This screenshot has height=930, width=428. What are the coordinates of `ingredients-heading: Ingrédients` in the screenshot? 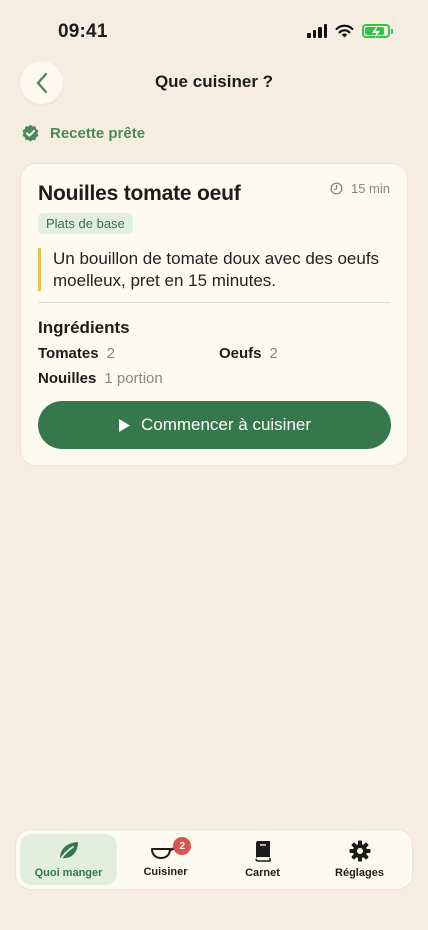 It's located at (84, 327).